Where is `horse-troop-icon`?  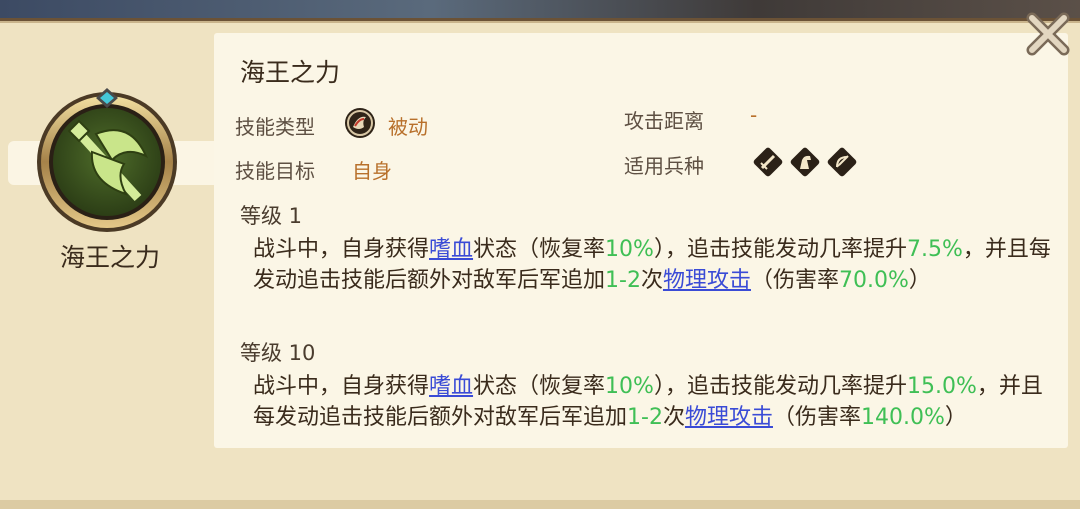 horse-troop-icon is located at coordinates (805, 162).